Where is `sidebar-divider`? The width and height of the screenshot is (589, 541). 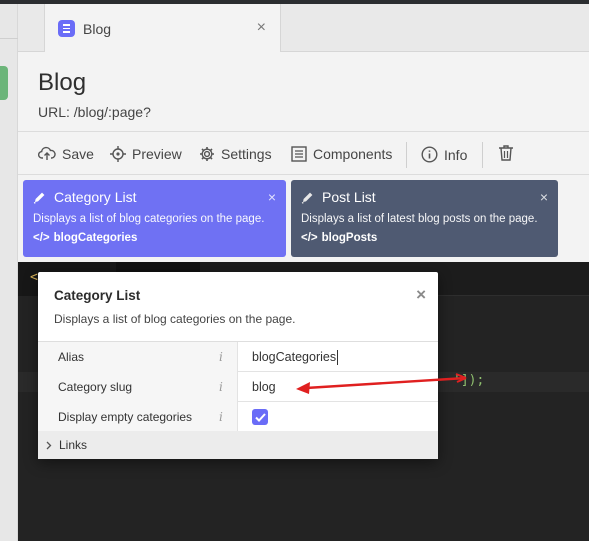
sidebar-divider is located at coordinates (9, 38).